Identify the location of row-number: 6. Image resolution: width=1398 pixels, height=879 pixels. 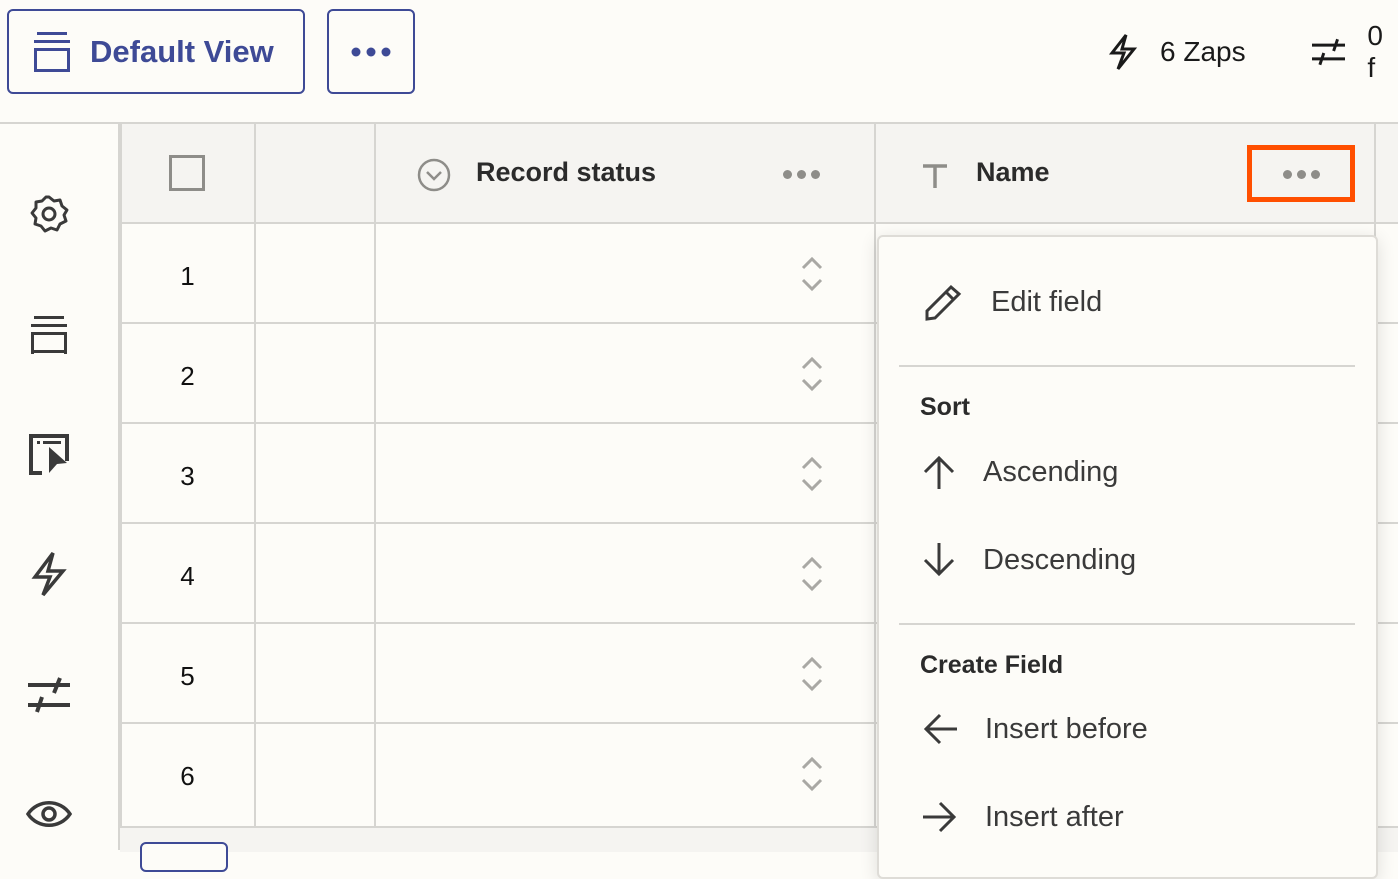
(187, 776).